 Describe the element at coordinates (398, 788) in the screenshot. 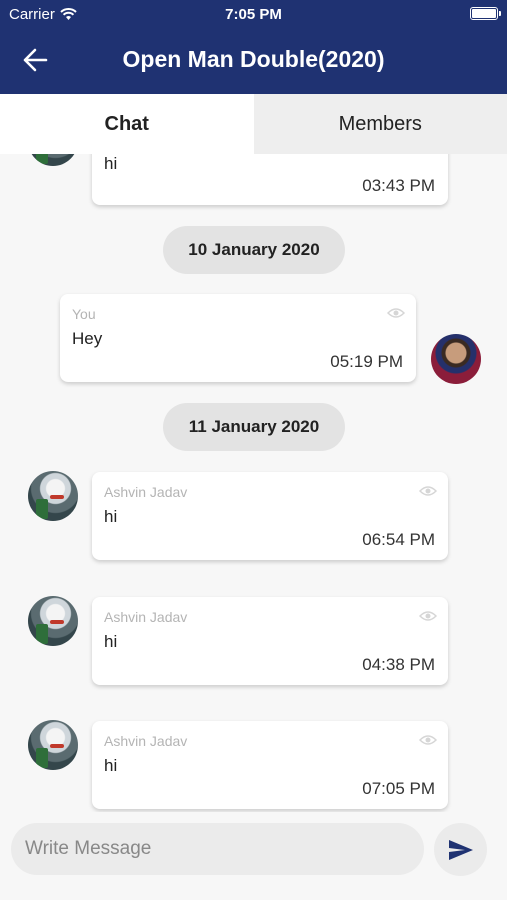

I see `message-time: 07:05 PM` at that location.